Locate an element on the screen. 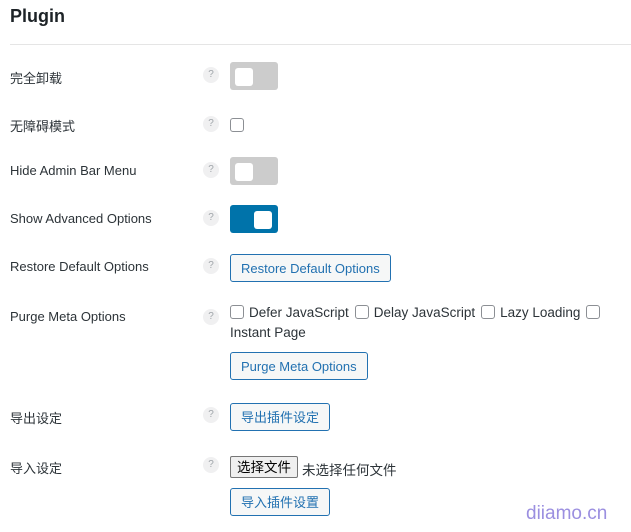  watermark: diiamo.cn is located at coordinates (567, 513).